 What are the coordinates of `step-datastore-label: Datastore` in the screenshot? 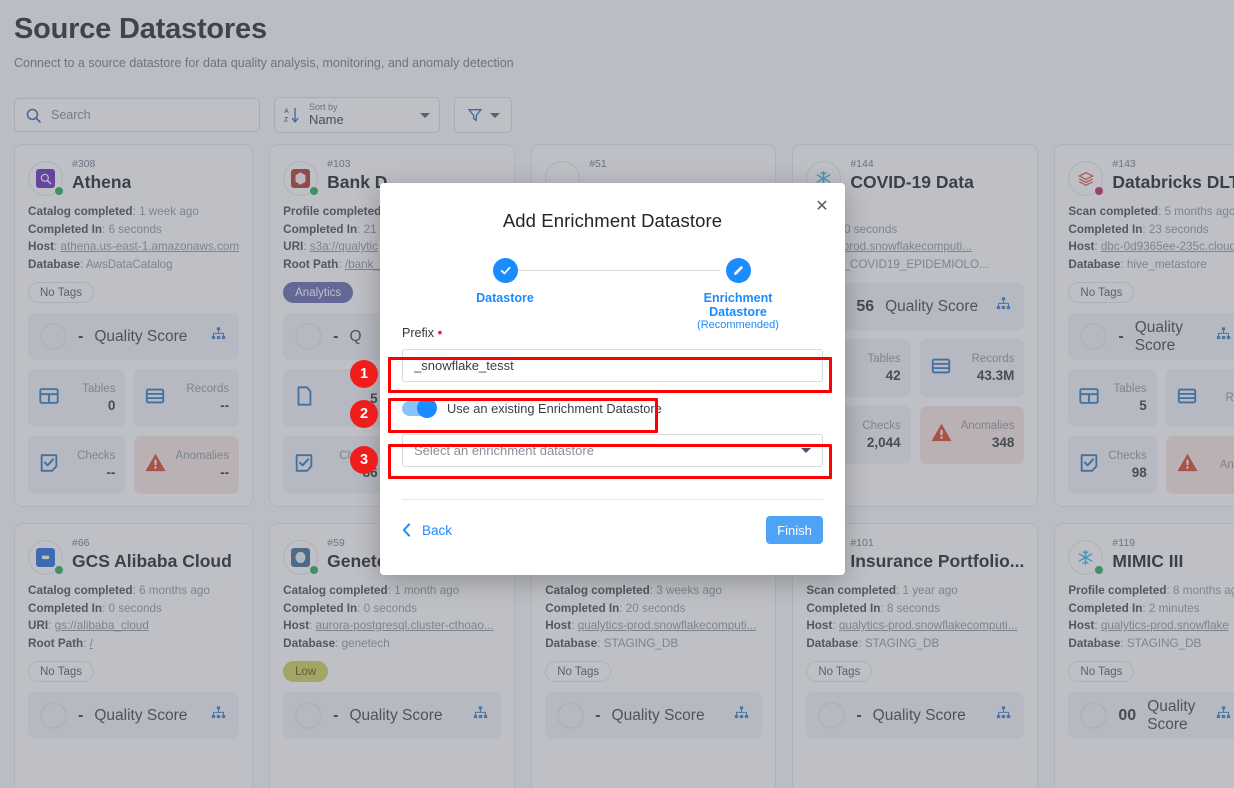 It's located at (505, 298).